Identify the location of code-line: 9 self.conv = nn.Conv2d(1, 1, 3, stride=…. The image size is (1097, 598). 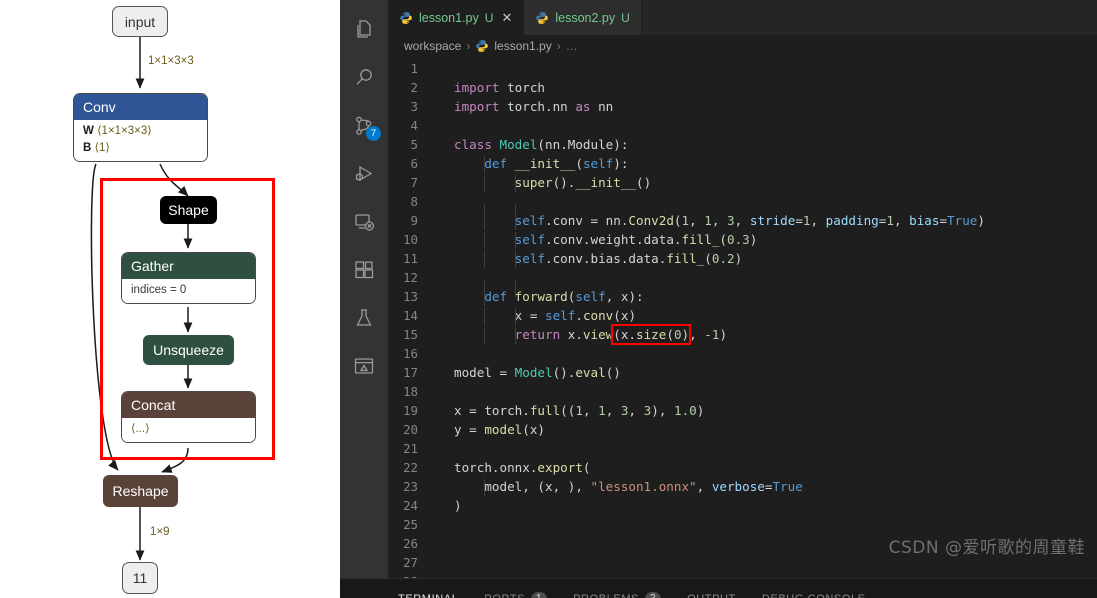
(742, 220).